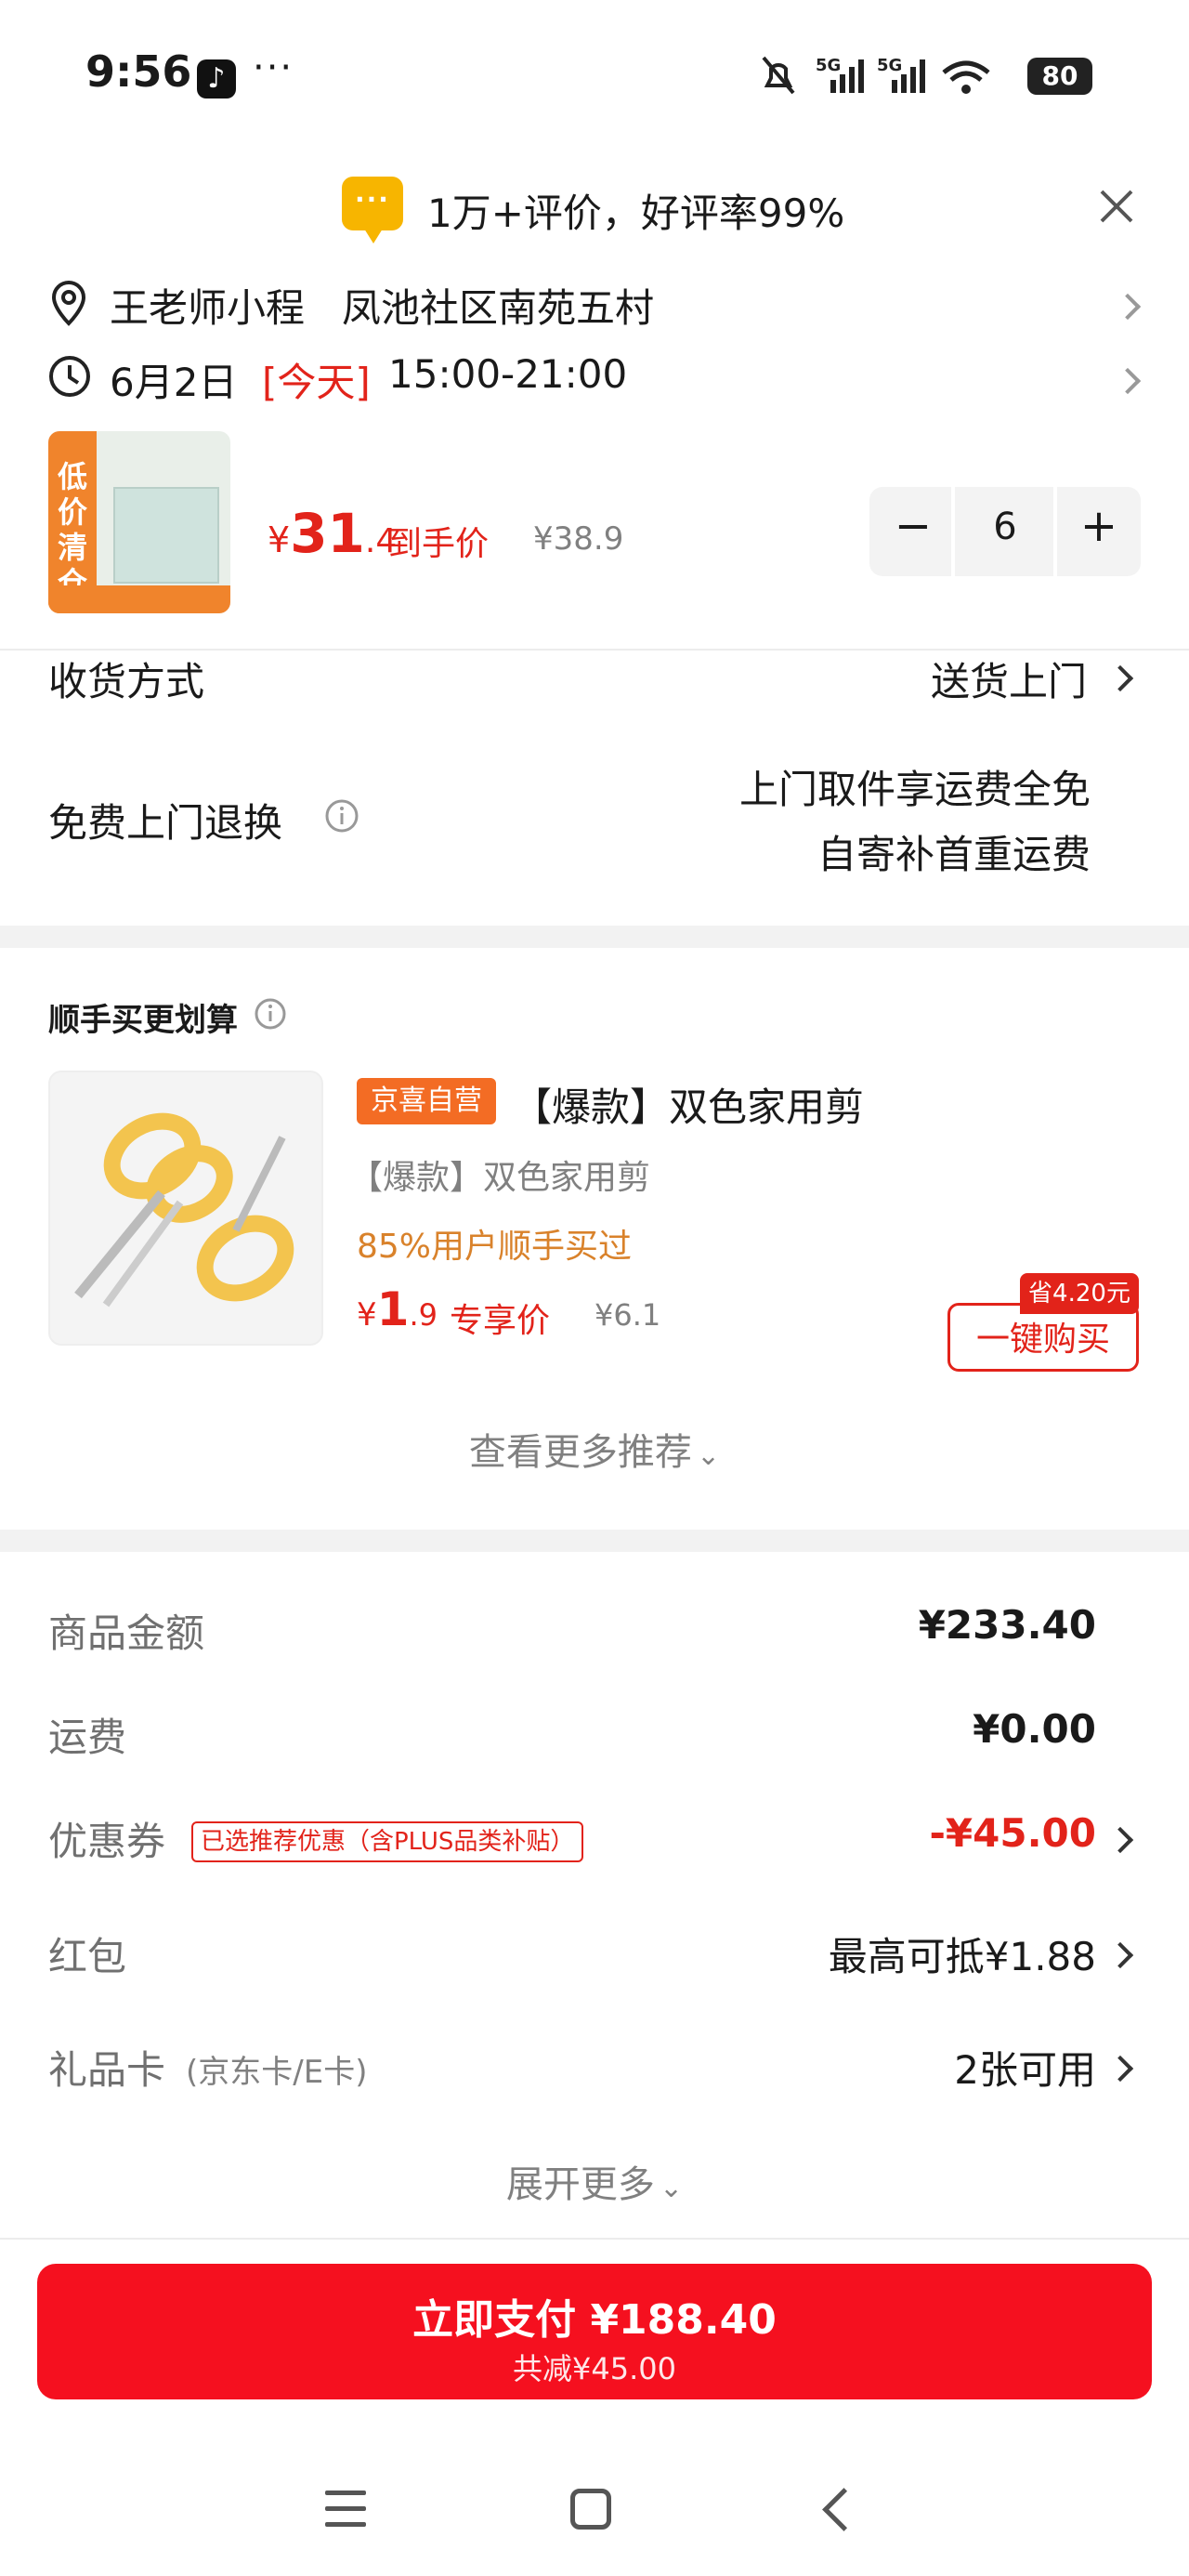 The width and height of the screenshot is (1189, 2576). What do you see at coordinates (962, 1956) in the screenshot?
I see `red-packet-value: 最高可抵¥1.88` at bounding box center [962, 1956].